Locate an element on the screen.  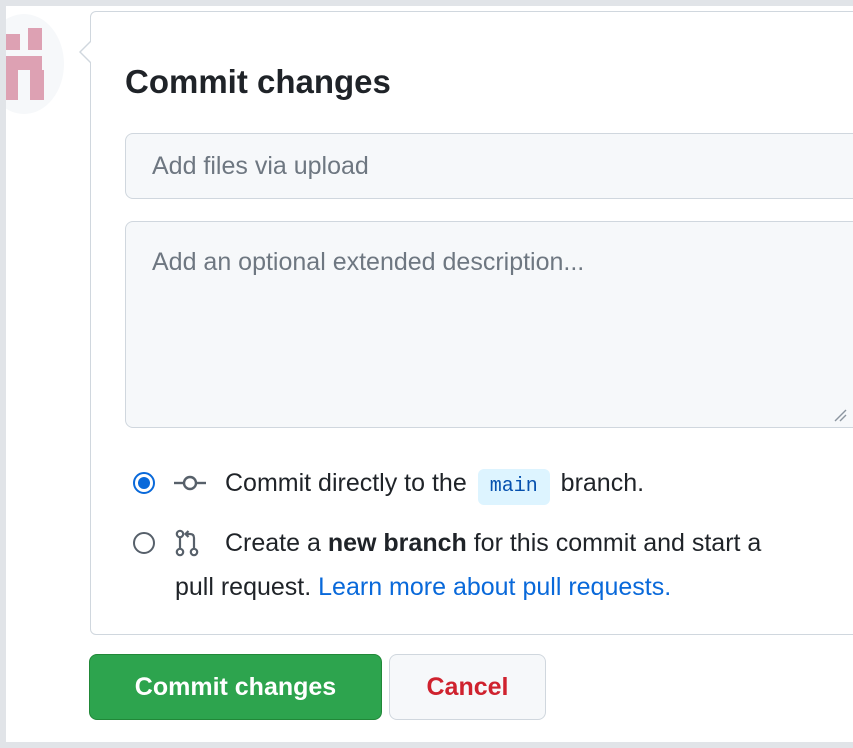
option-new-branch-bold: new branch is located at coordinates (397, 543).